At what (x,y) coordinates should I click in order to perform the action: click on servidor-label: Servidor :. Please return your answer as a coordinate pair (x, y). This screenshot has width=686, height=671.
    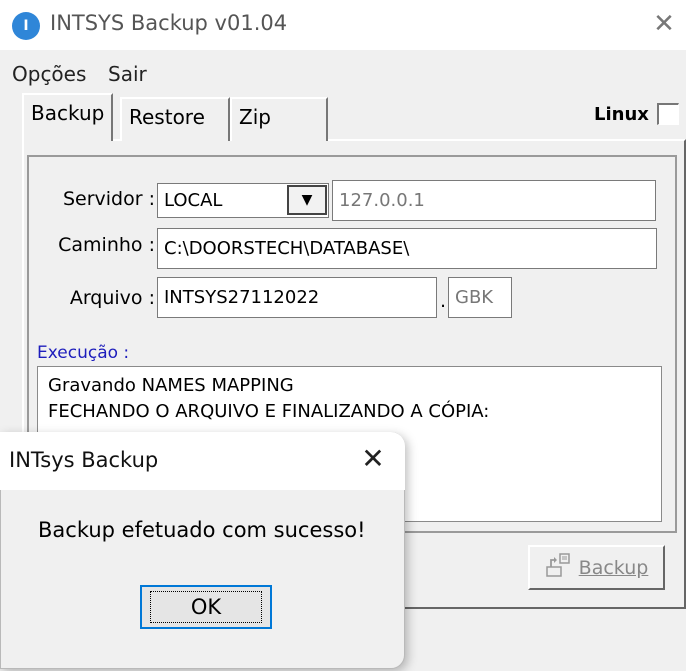
    Looking at the image, I should click on (108, 199).